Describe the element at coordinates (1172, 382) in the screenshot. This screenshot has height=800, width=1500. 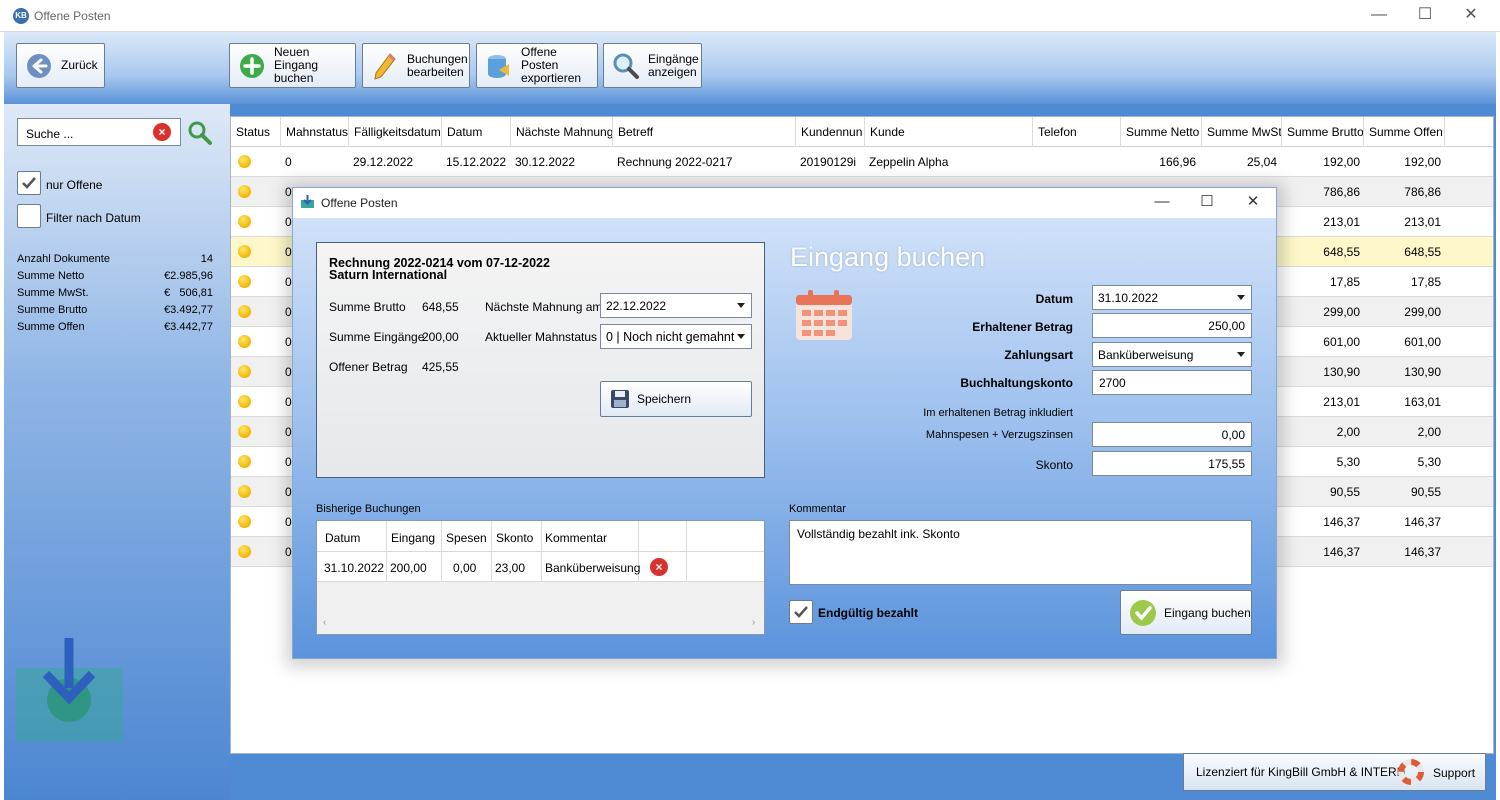
I see `account-input: 2700` at that location.